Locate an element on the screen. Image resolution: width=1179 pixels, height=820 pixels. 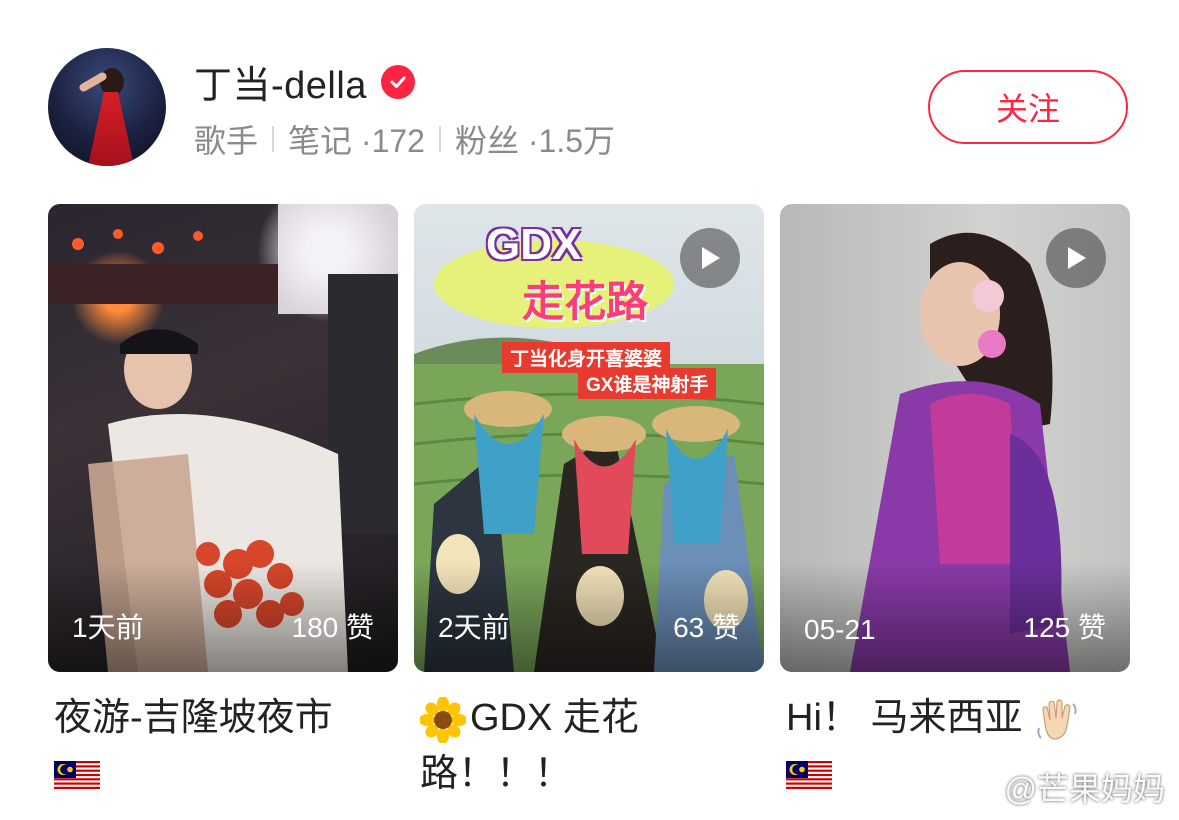
watermark-text: @芒果妈妈 is located at coordinates (1085, 789).